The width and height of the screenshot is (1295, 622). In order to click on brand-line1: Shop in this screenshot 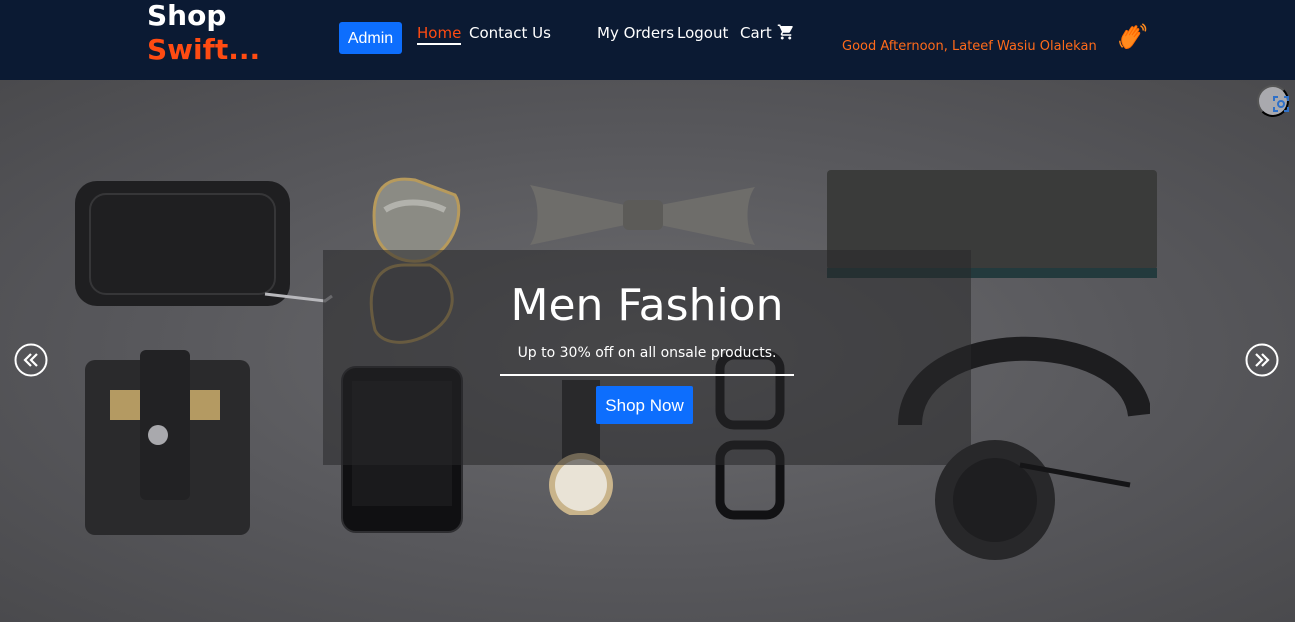, I will do `click(187, 16)`.